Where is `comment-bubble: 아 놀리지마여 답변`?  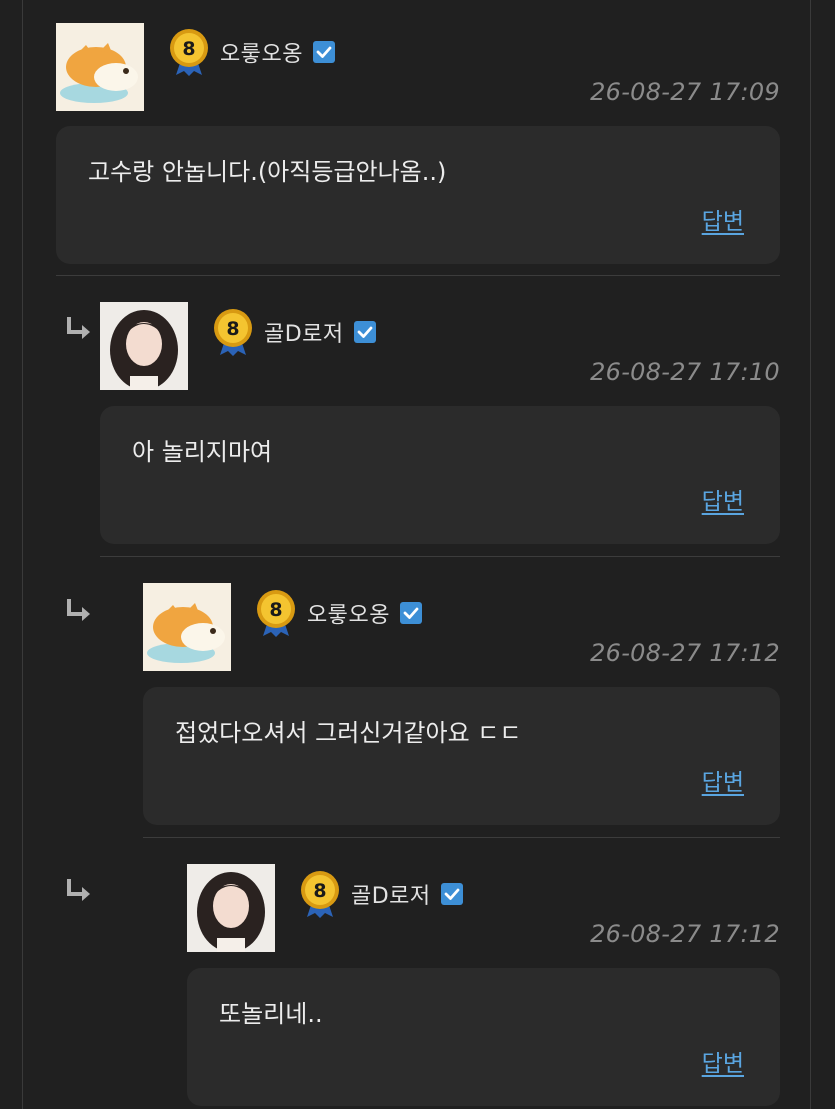
comment-bubble: 아 놀리지마여 답변 is located at coordinates (440, 475).